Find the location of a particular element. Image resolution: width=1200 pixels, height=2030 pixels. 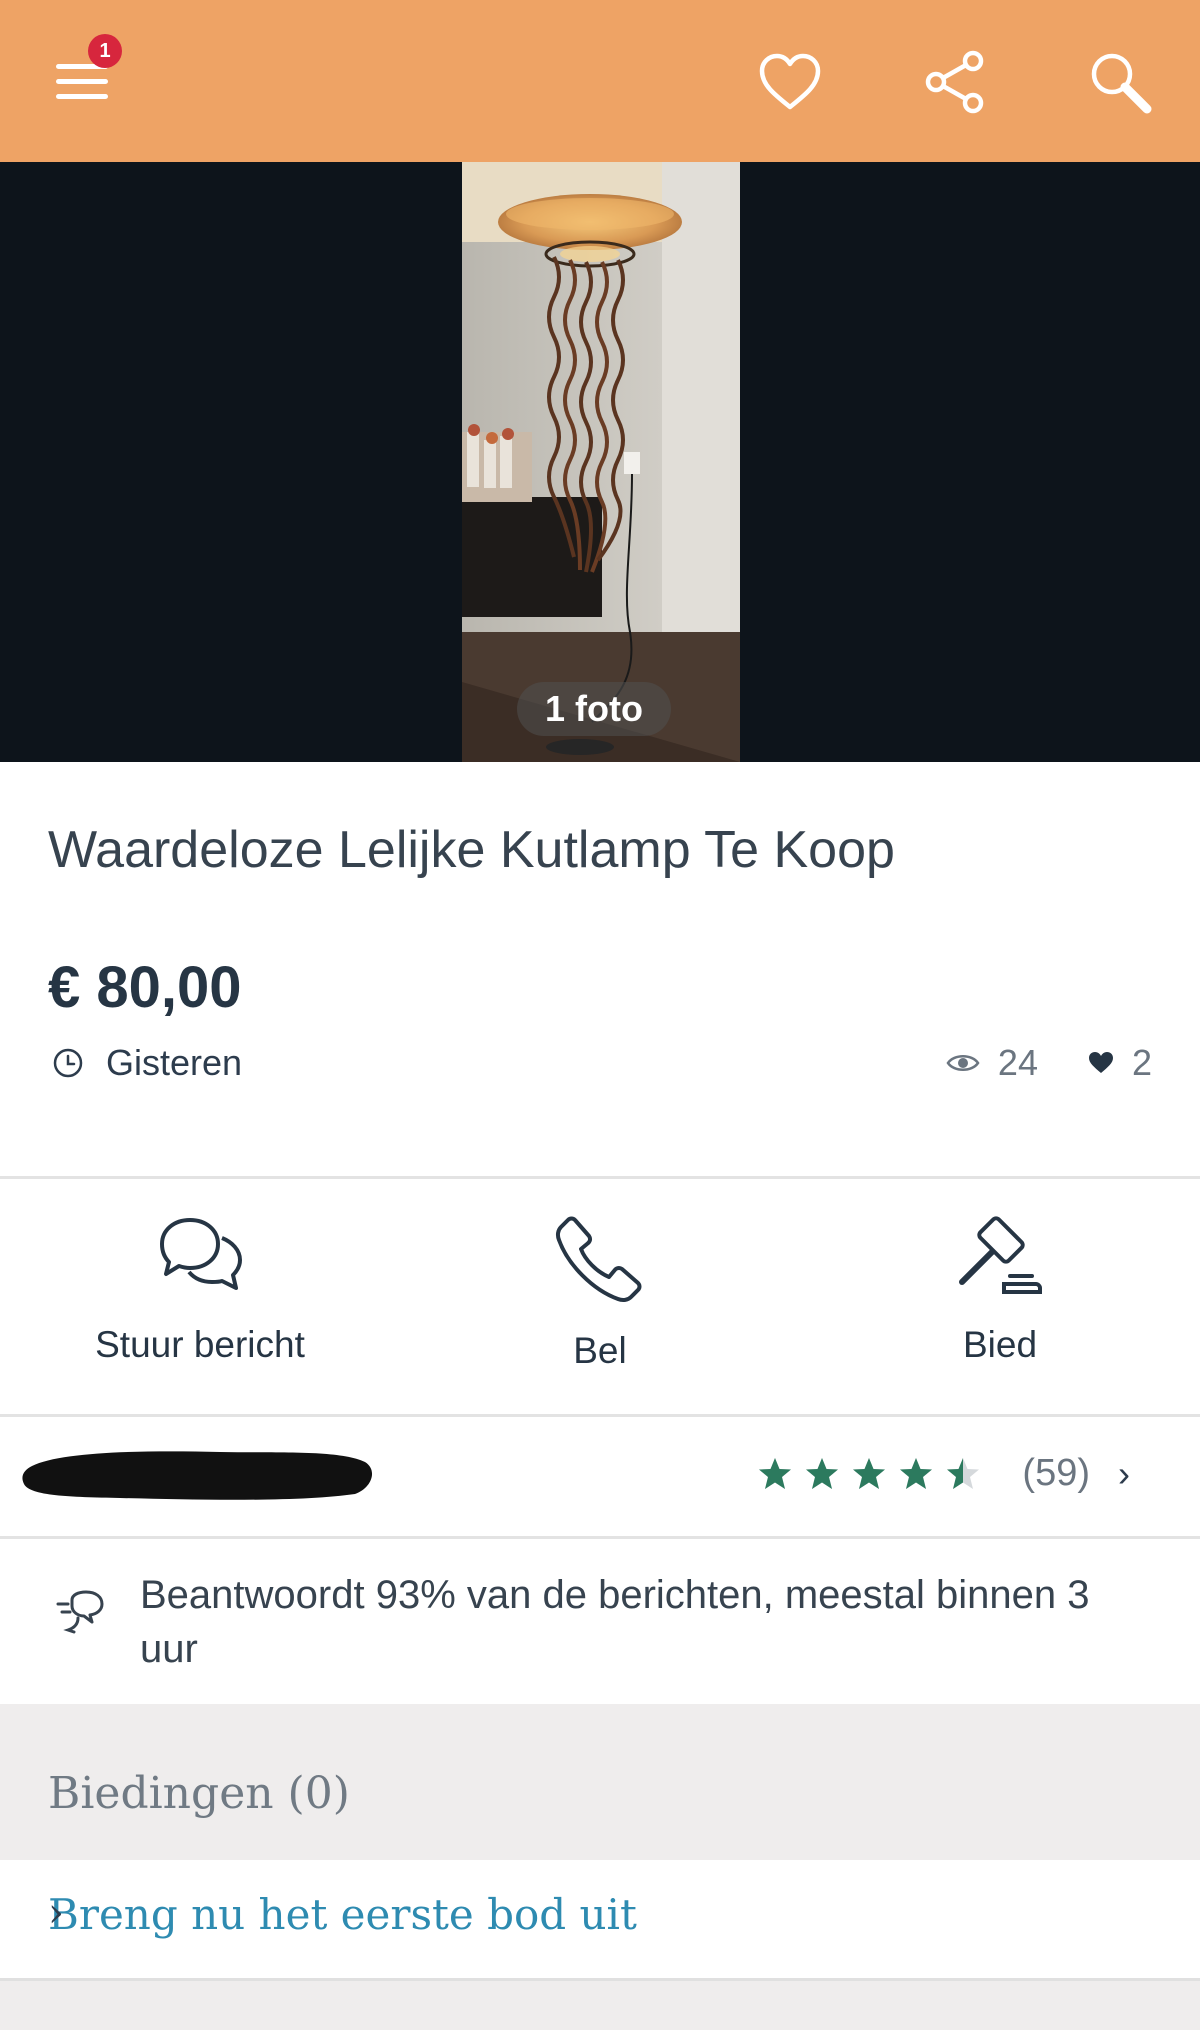

auction-gavel-icon is located at coordinates (1000, 1255).